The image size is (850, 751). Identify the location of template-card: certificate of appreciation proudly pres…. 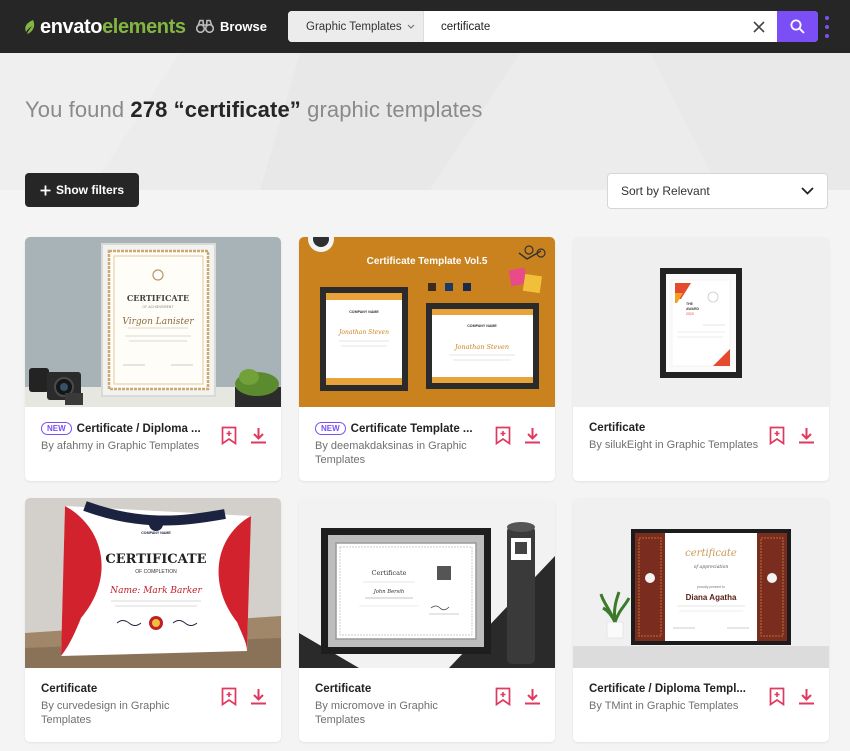
(701, 620).